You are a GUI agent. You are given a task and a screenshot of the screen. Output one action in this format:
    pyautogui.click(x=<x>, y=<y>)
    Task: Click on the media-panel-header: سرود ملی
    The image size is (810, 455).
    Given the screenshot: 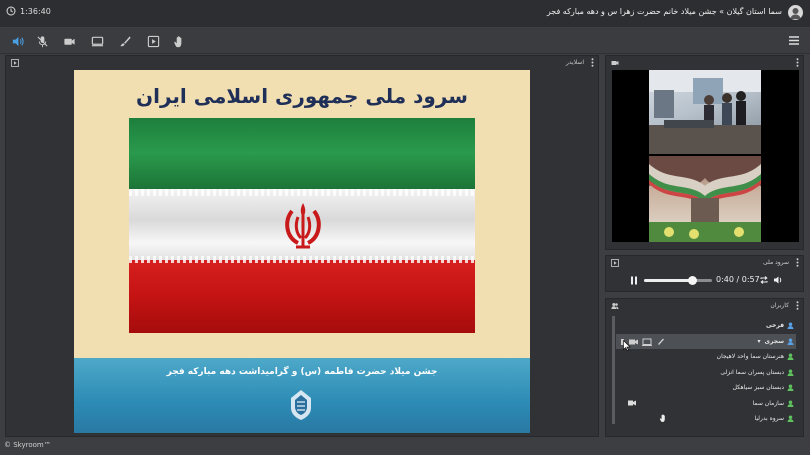 What is the action you would take?
    pyautogui.click(x=704, y=263)
    